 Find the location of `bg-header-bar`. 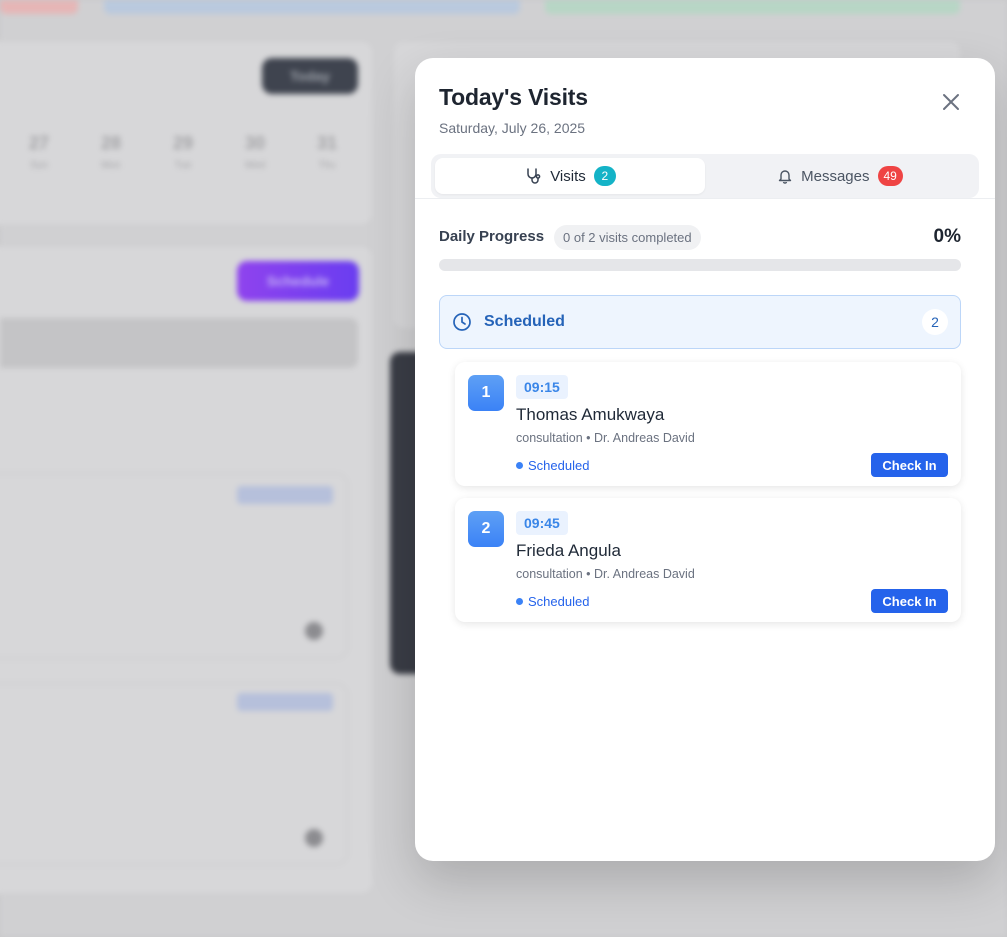

bg-header-bar is located at coordinates (179, 343).